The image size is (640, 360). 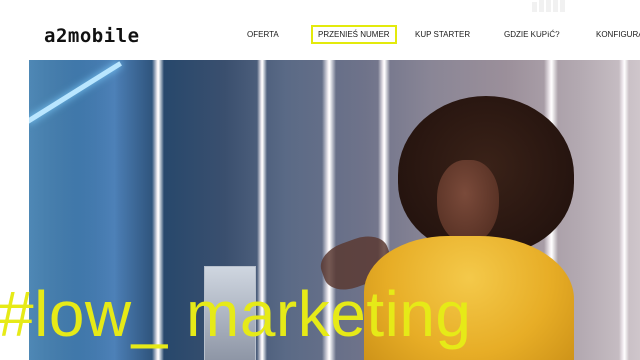 I want to click on a2mobile-logo: a2mobile, so click(x=92, y=36).